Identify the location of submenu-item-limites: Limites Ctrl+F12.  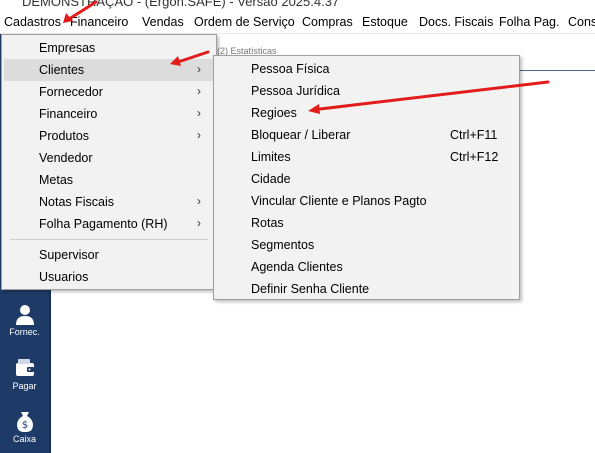
(366, 157).